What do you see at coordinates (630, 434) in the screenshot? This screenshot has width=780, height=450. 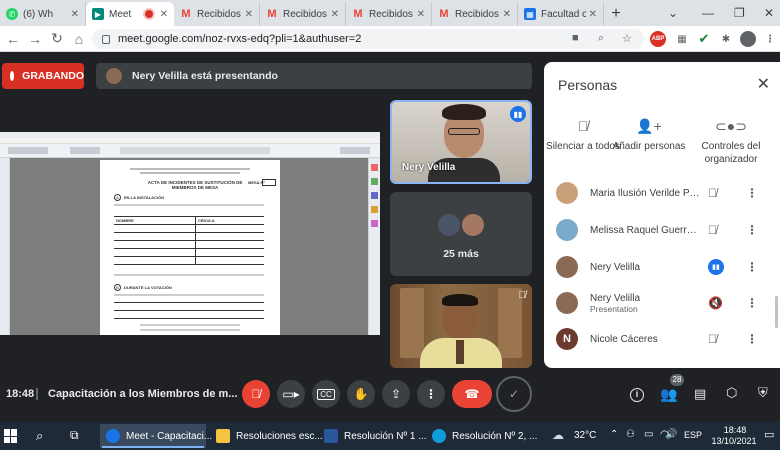 I see `tray-app-icon: ⚇` at bounding box center [630, 434].